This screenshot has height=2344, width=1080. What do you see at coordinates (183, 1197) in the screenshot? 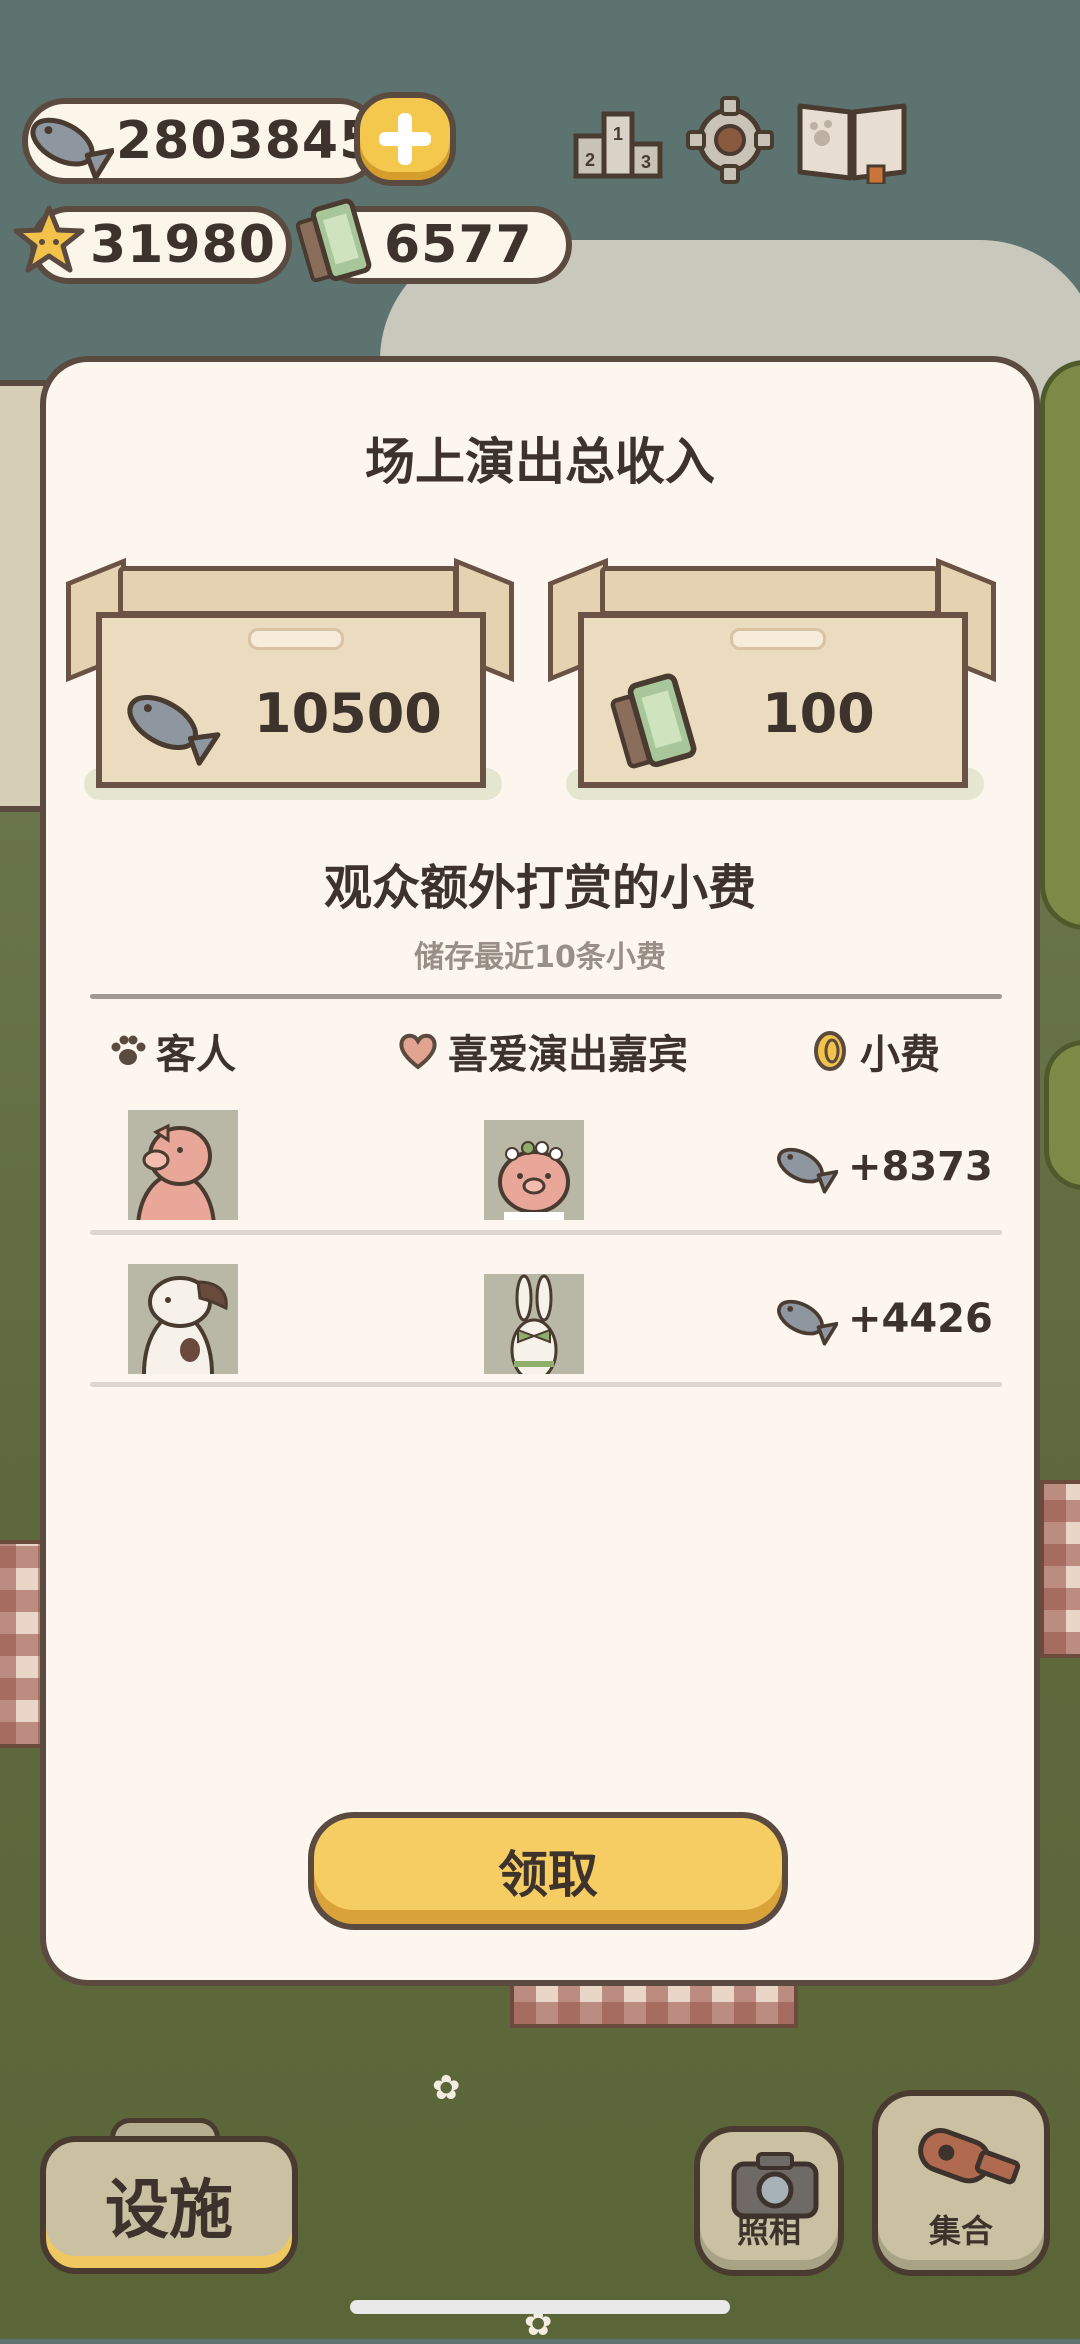
I see `guest-pig-avatar` at bounding box center [183, 1197].